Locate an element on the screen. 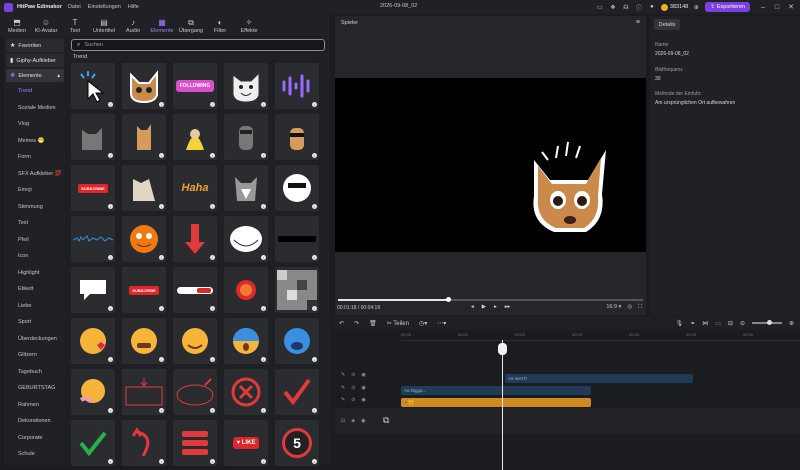 The width and height of the screenshot is (800, 470). down-arrow-sticker: ↓ is located at coordinates (195, 239).